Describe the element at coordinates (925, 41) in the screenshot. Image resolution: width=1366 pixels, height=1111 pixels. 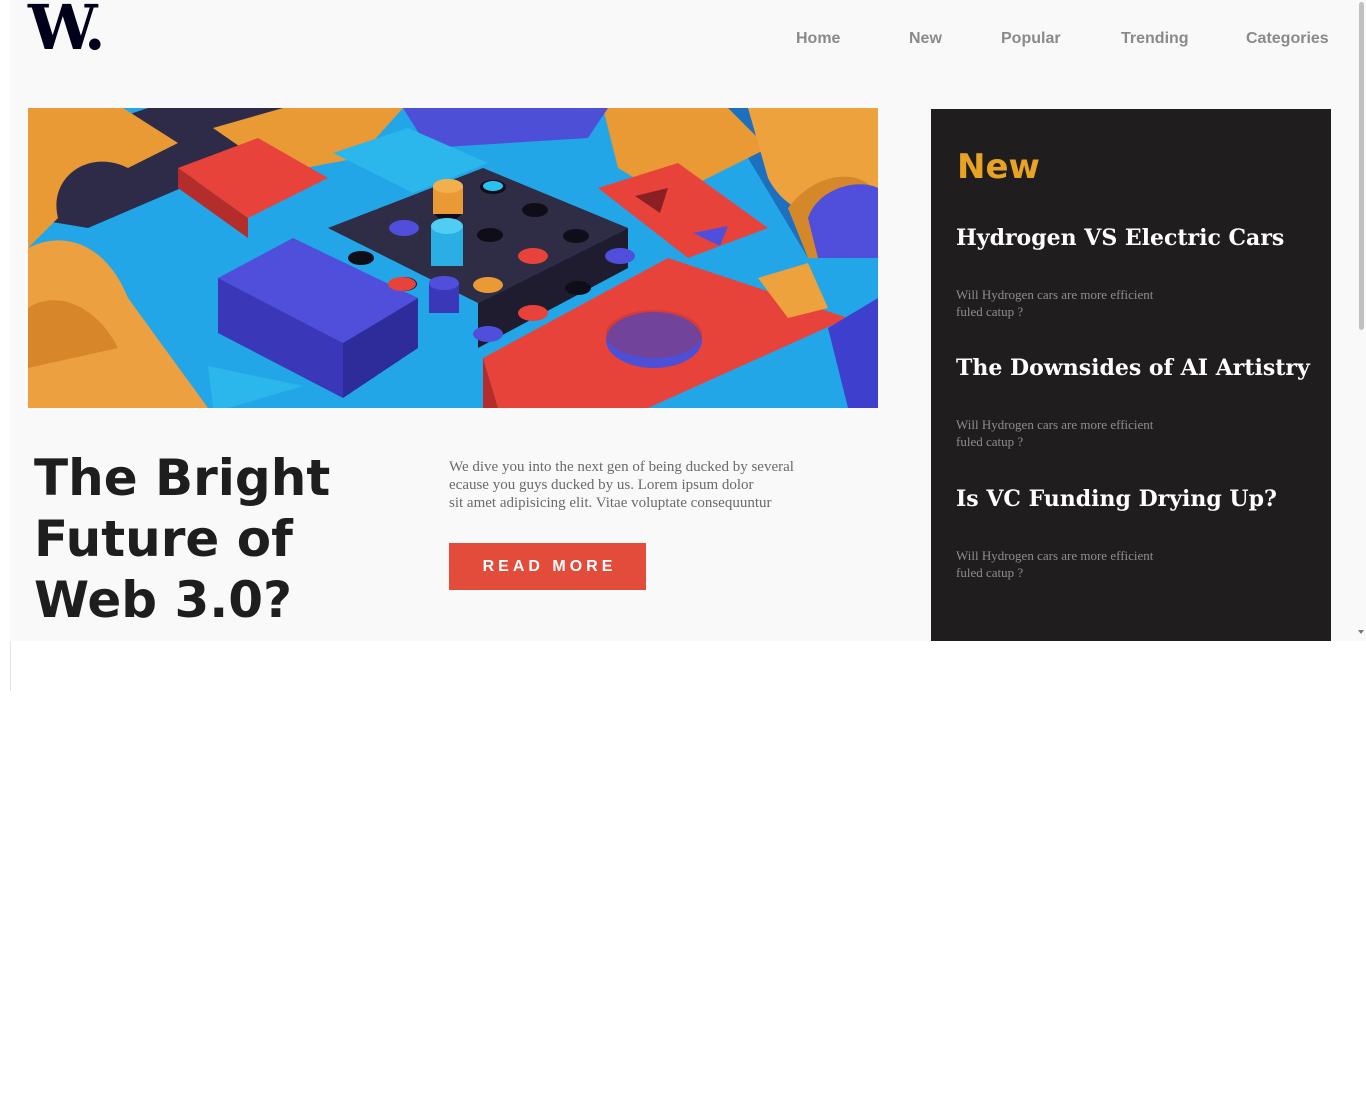
I see `nav-new: New` at that location.